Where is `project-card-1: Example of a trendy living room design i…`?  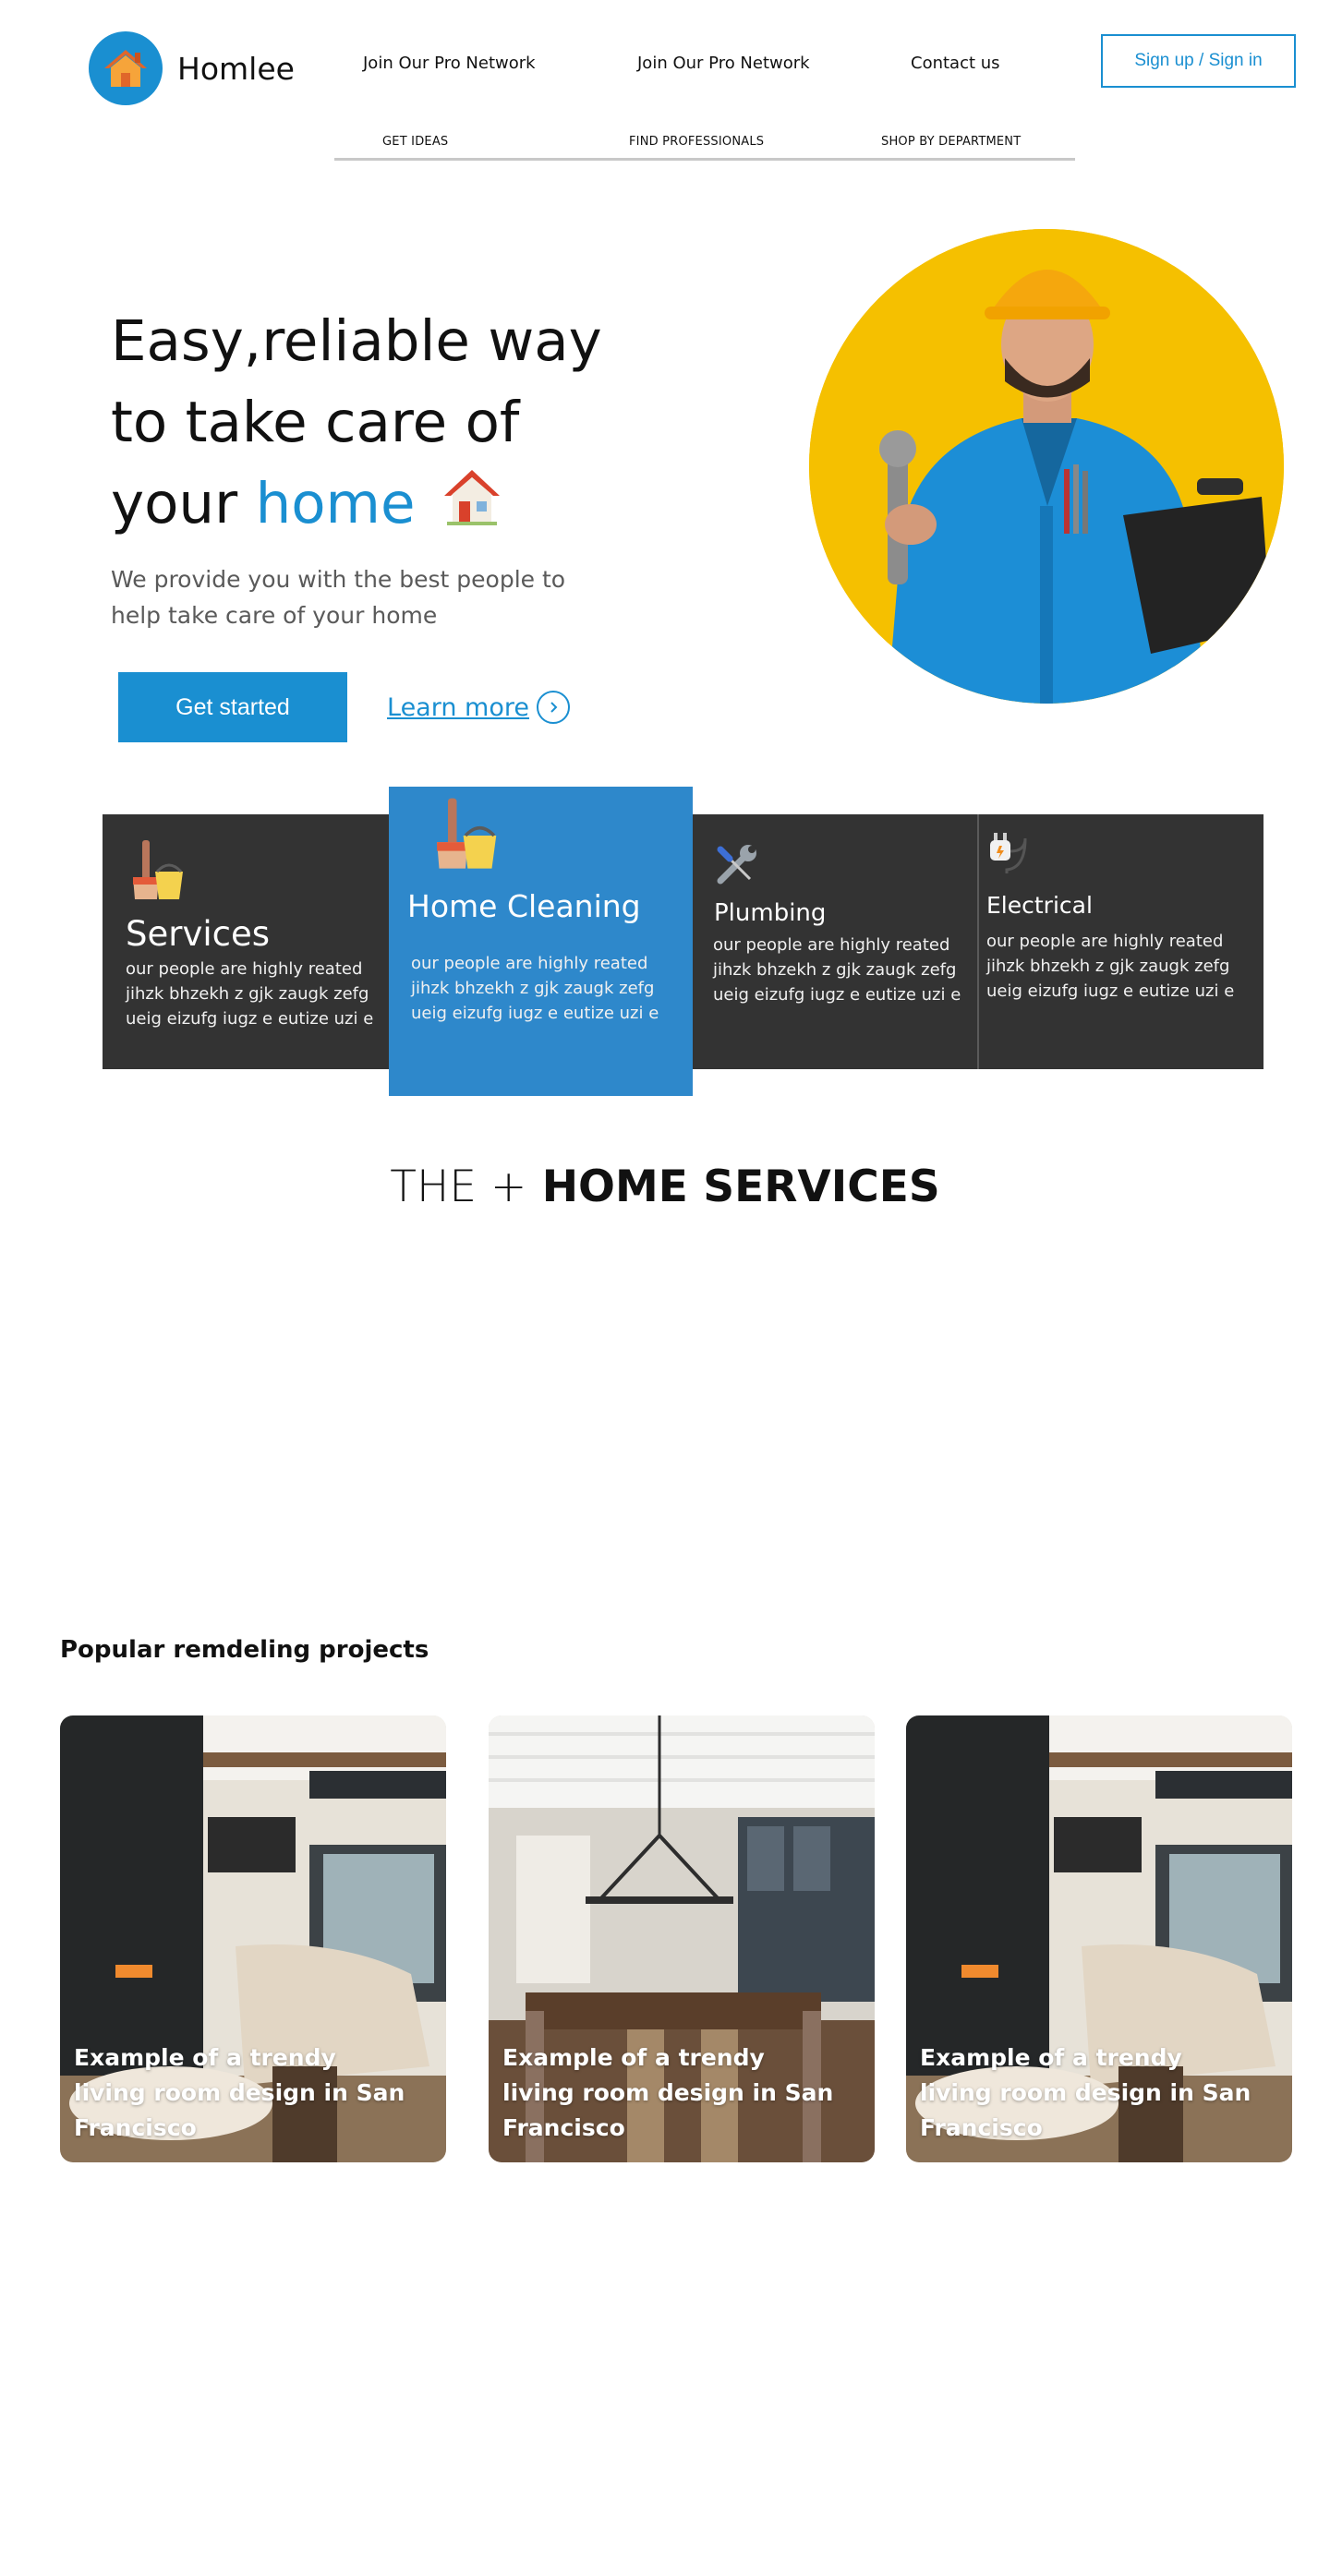 project-card-1: Example of a trendy living room design i… is located at coordinates (253, 1938).